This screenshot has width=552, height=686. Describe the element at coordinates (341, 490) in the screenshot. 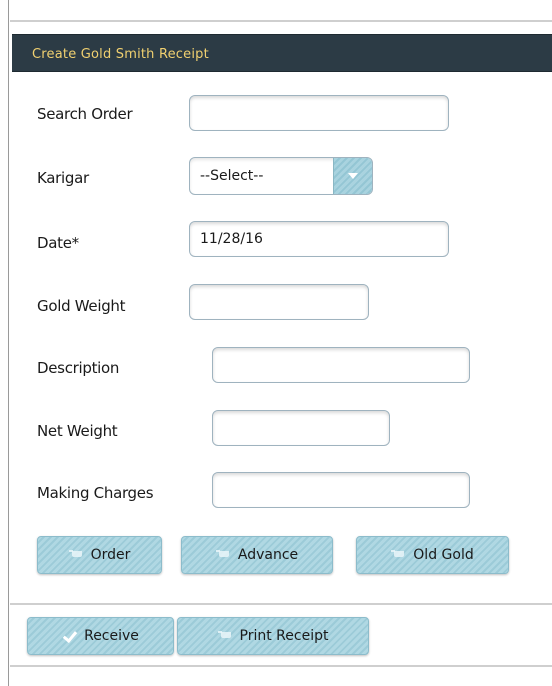

I see `making-charges-input` at that location.